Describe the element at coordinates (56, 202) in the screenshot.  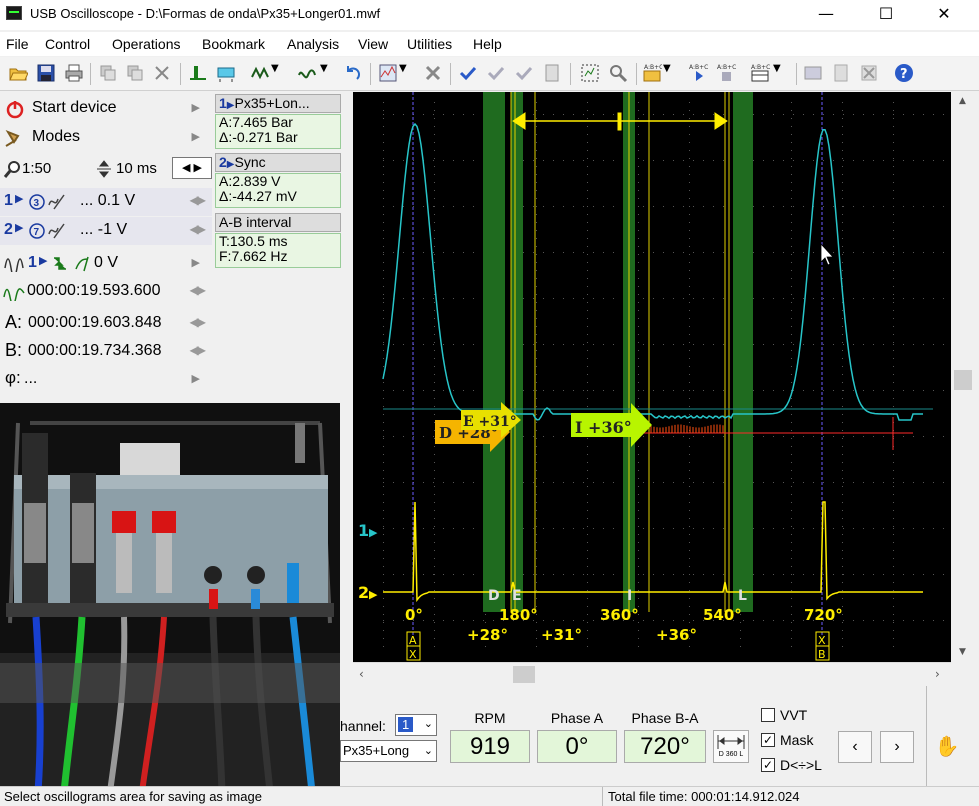
I see `ac-coupling-icon` at that location.